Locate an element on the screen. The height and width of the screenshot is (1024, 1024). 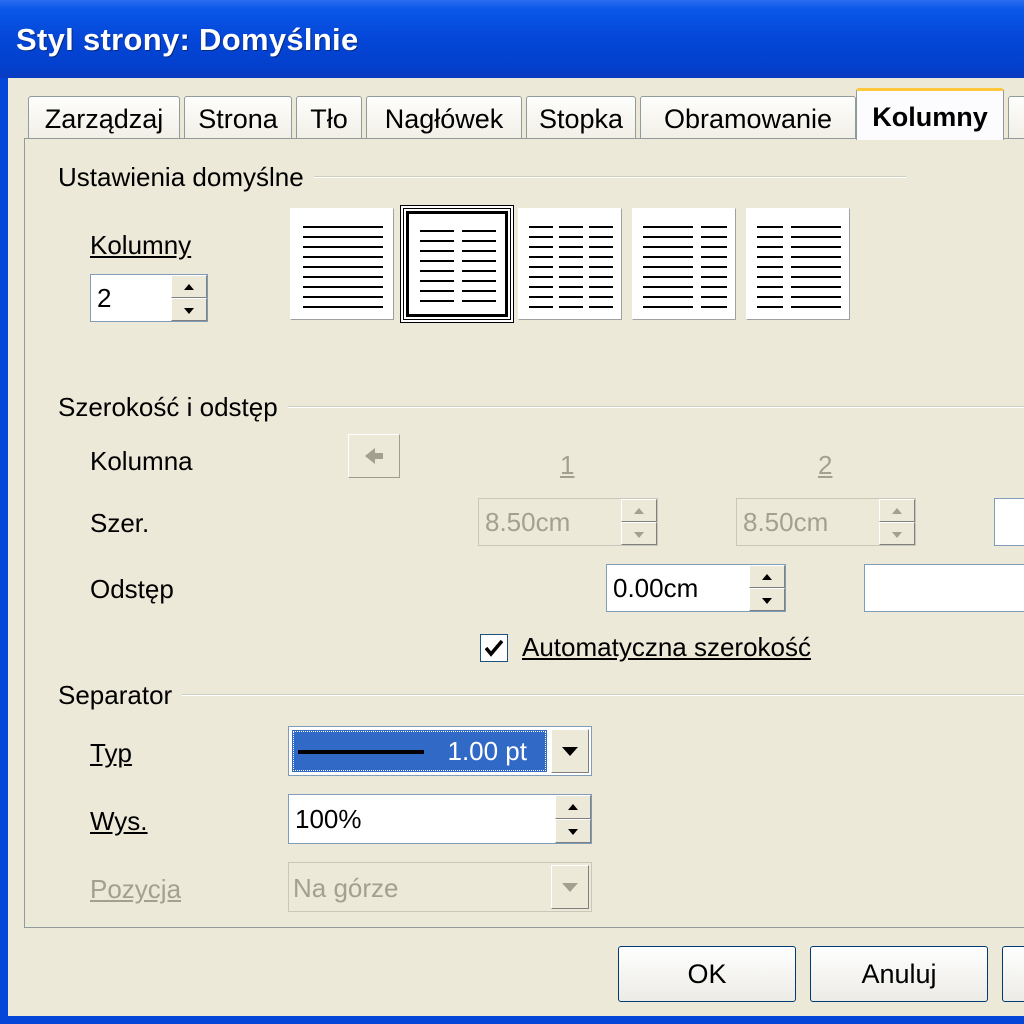
arrow-left-icon is located at coordinates (374, 456).